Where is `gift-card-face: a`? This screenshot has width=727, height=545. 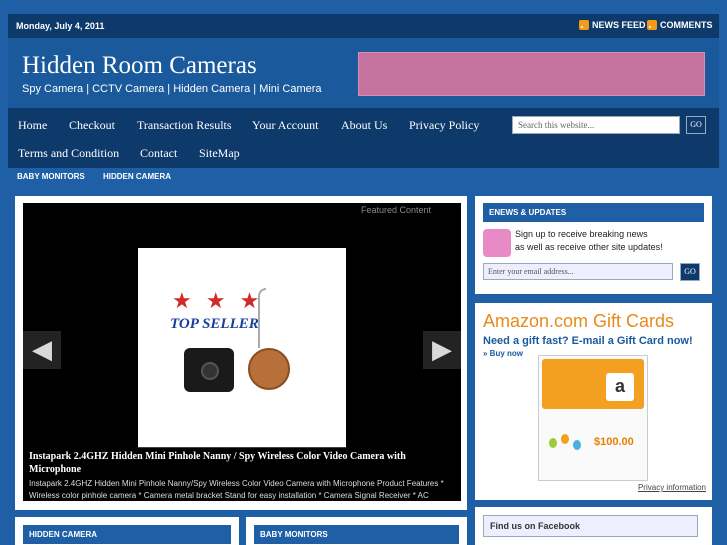 gift-card-face: a is located at coordinates (593, 384).